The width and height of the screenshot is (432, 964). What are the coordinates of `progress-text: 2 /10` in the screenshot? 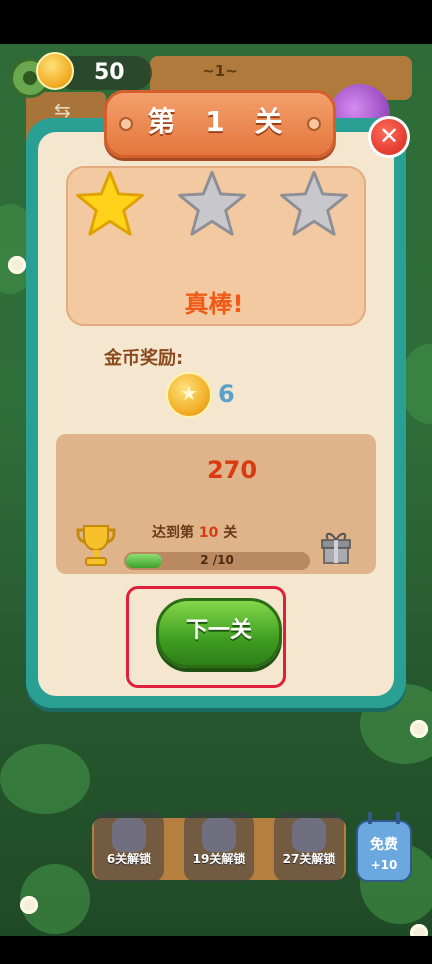 It's located at (217, 560).